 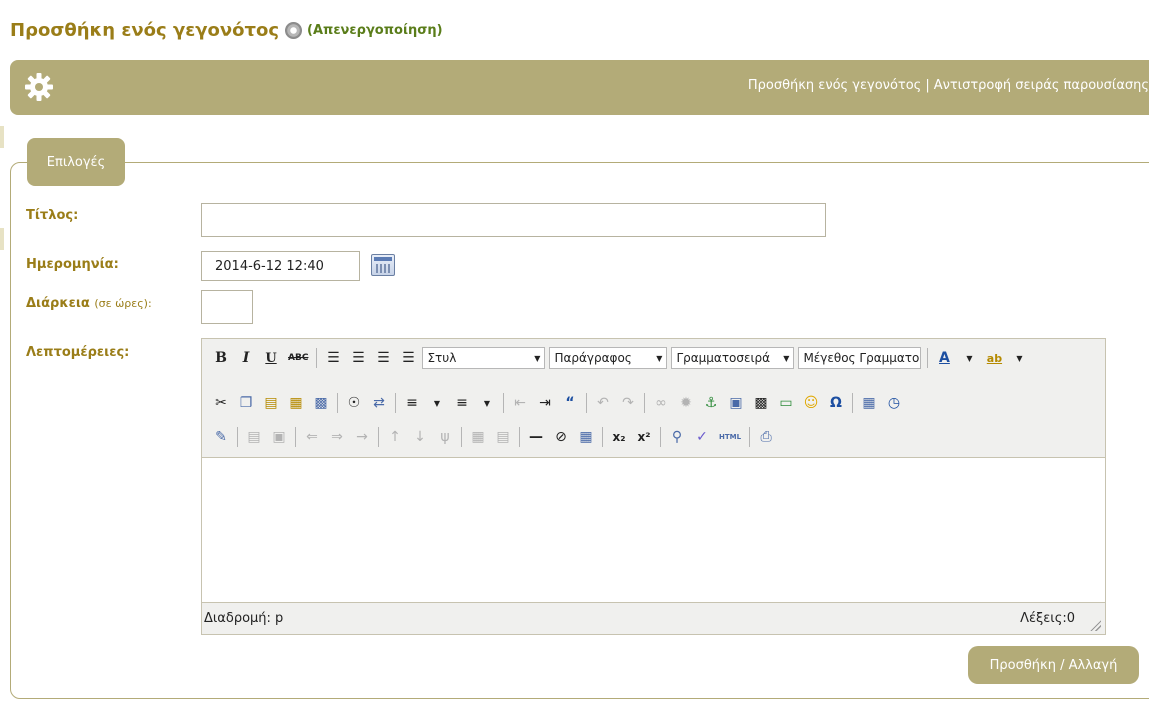 What do you see at coordinates (375, 30) in the screenshot?
I see `deactivate-link: (Απενεργοποίηση)` at bounding box center [375, 30].